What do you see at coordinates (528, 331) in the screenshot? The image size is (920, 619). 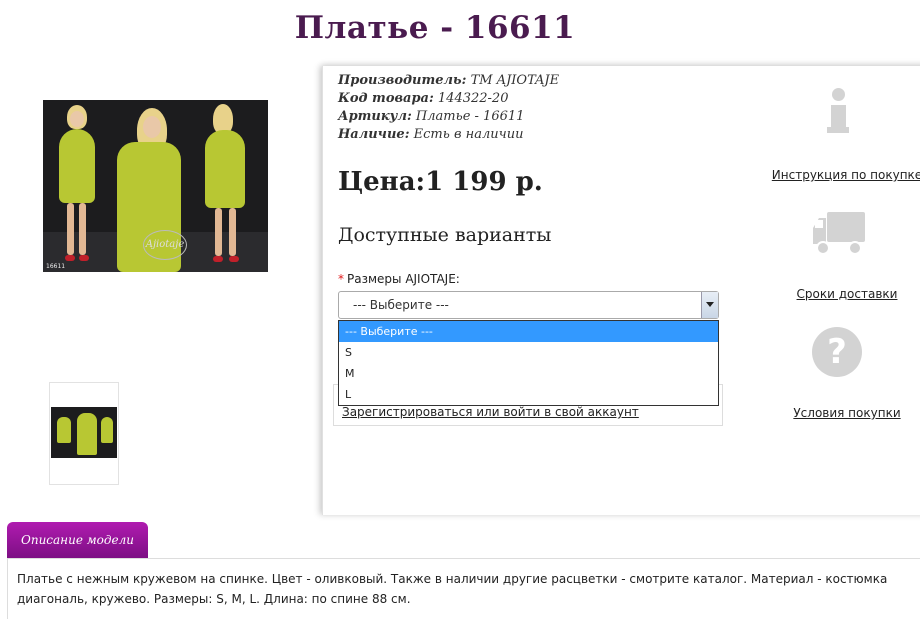 I see `size-option: --- Выберите ---` at bounding box center [528, 331].